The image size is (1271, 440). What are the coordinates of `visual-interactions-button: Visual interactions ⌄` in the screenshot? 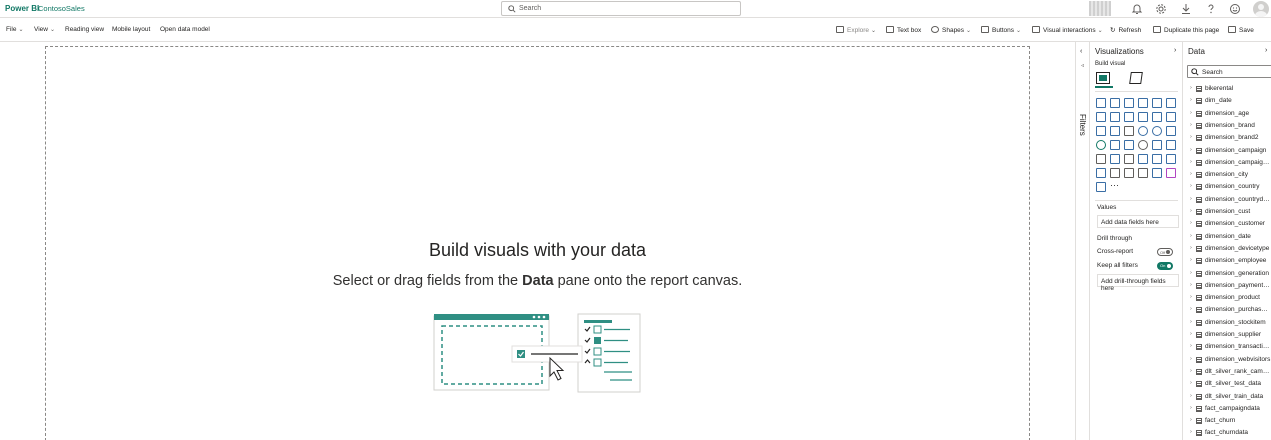 It's located at (1067, 30).